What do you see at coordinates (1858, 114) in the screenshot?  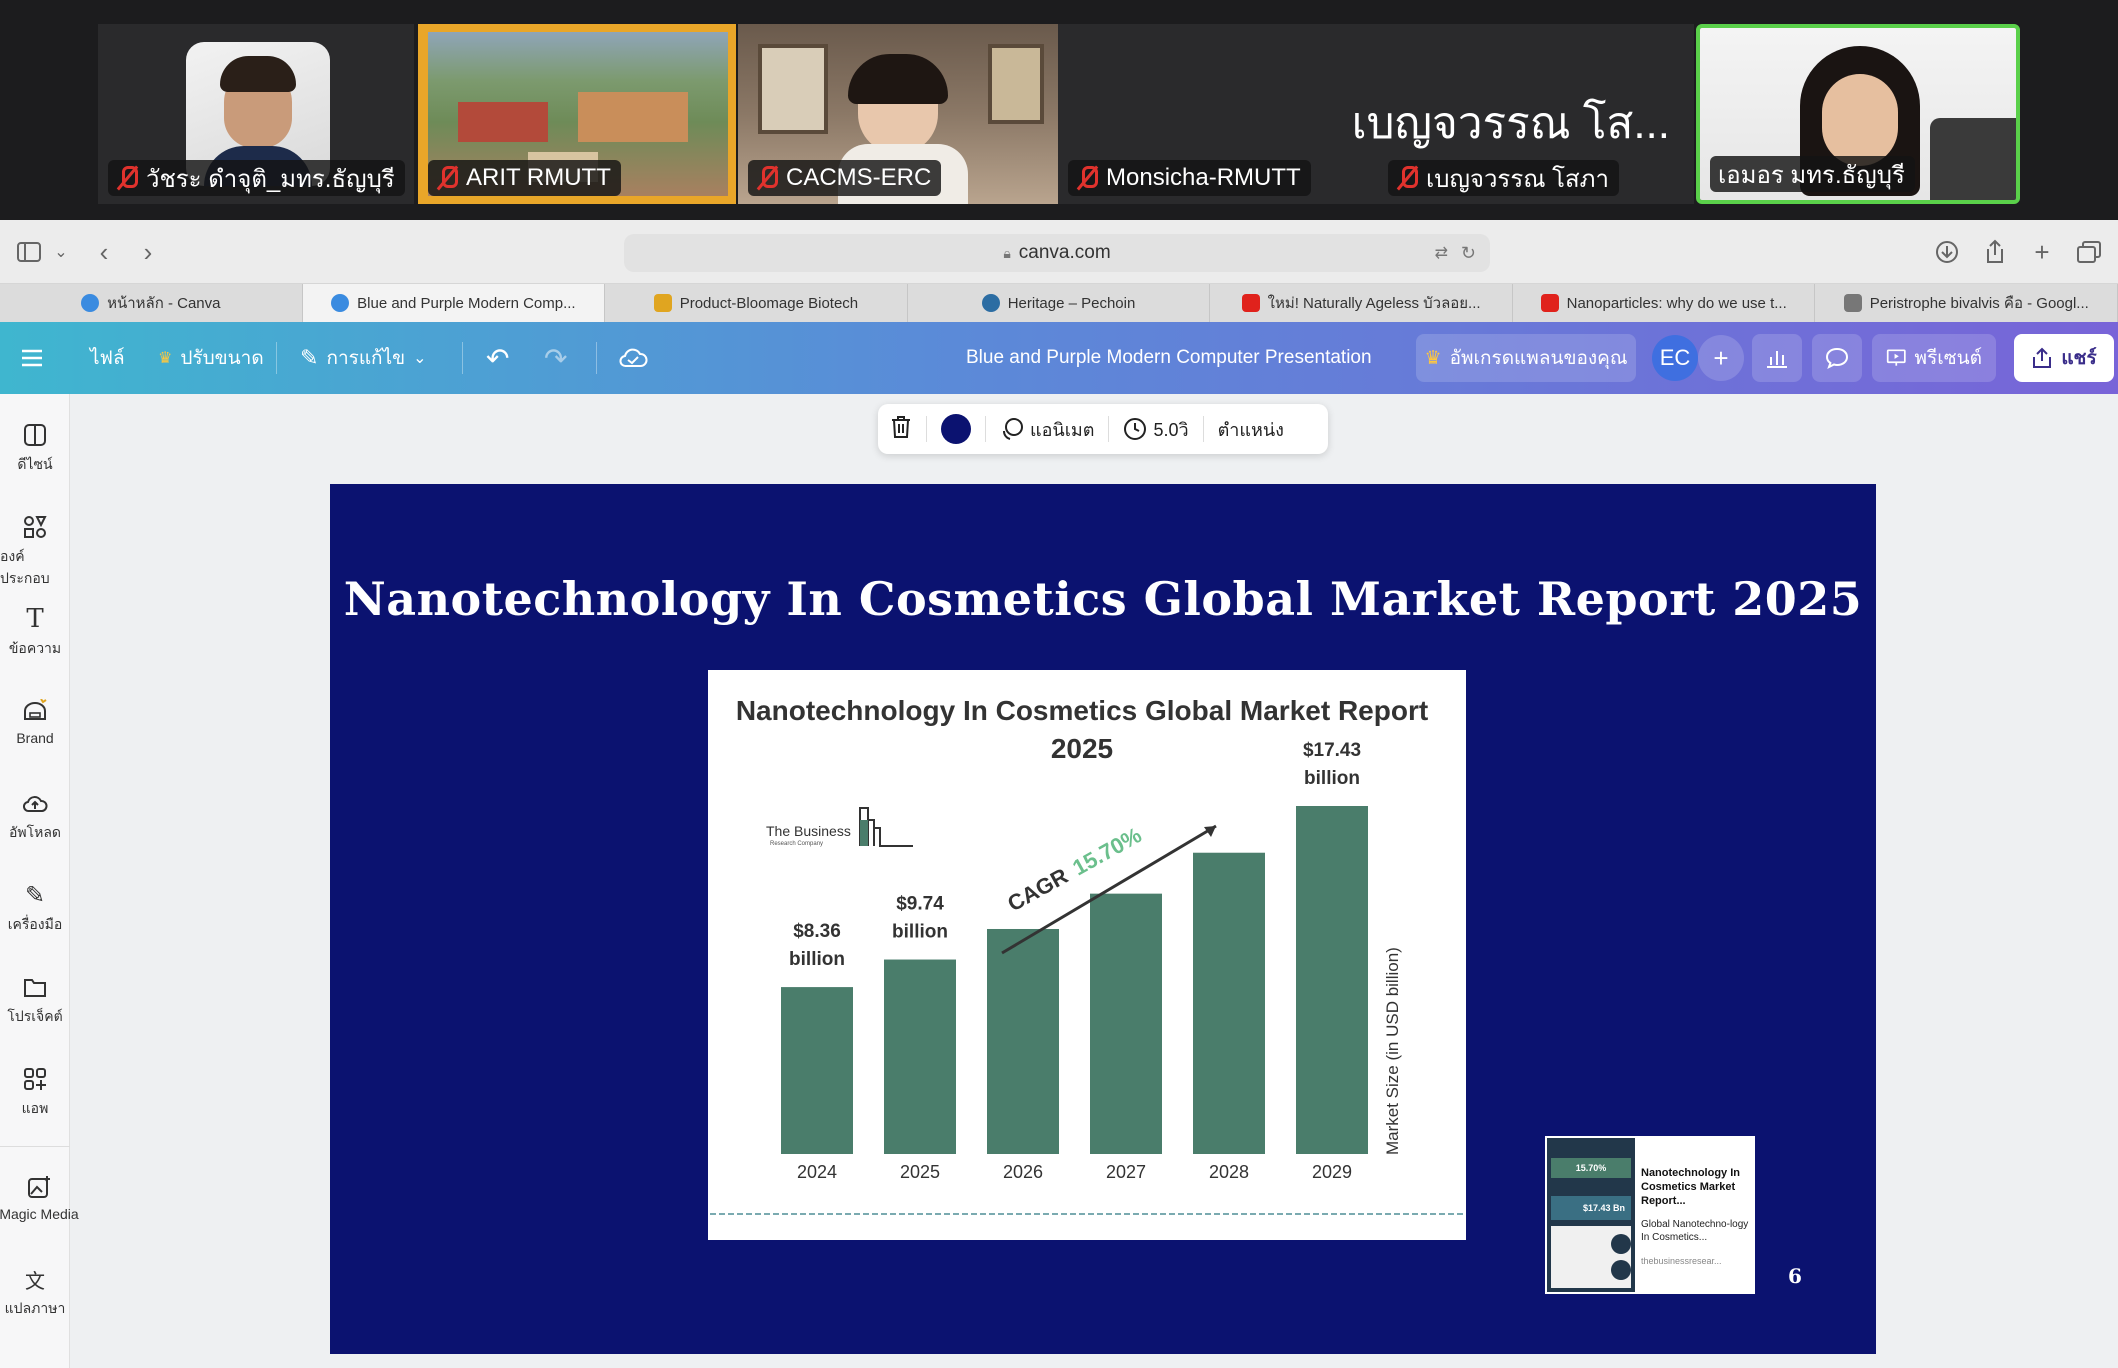 I see `participant-tile-active-speaker: เอมอร มทร.ธัญบุรี` at bounding box center [1858, 114].